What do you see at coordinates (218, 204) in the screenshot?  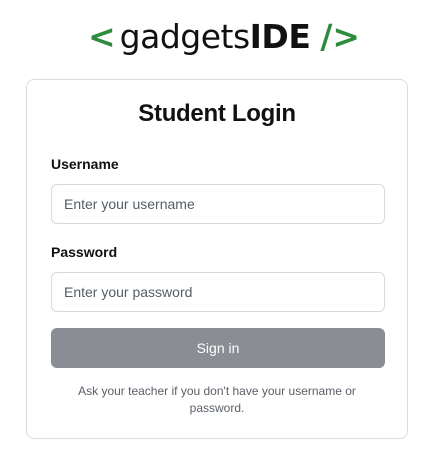 I see `username-input` at bounding box center [218, 204].